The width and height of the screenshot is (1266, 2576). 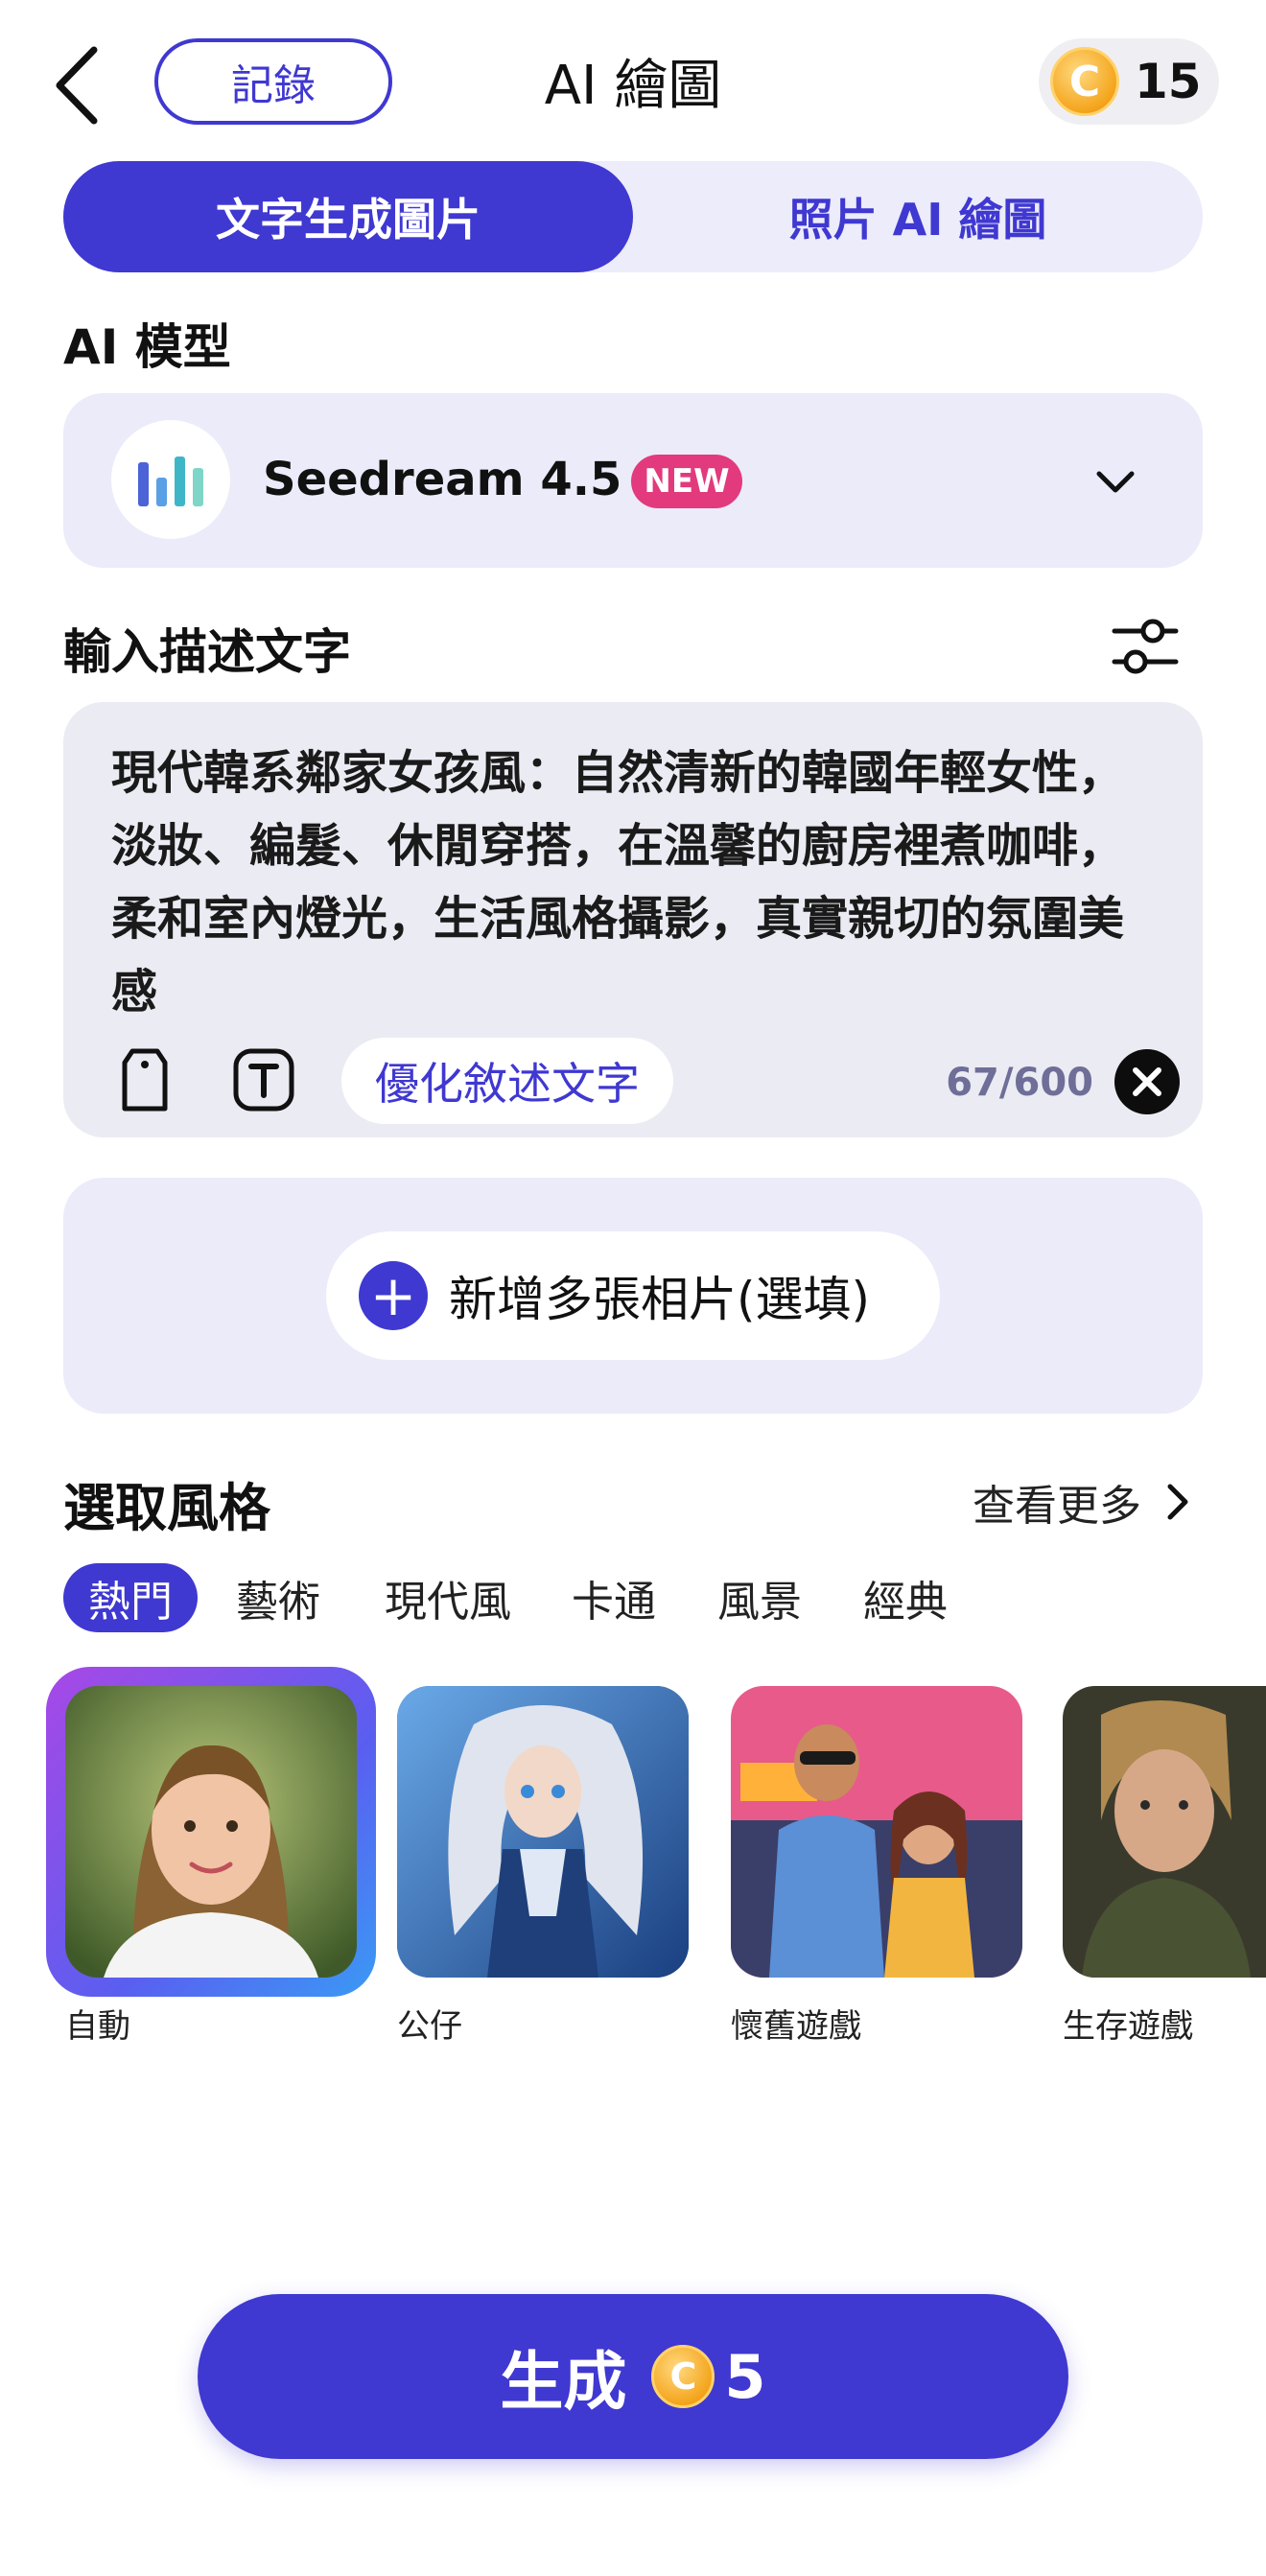 I want to click on new-badge: NEW, so click(x=687, y=481).